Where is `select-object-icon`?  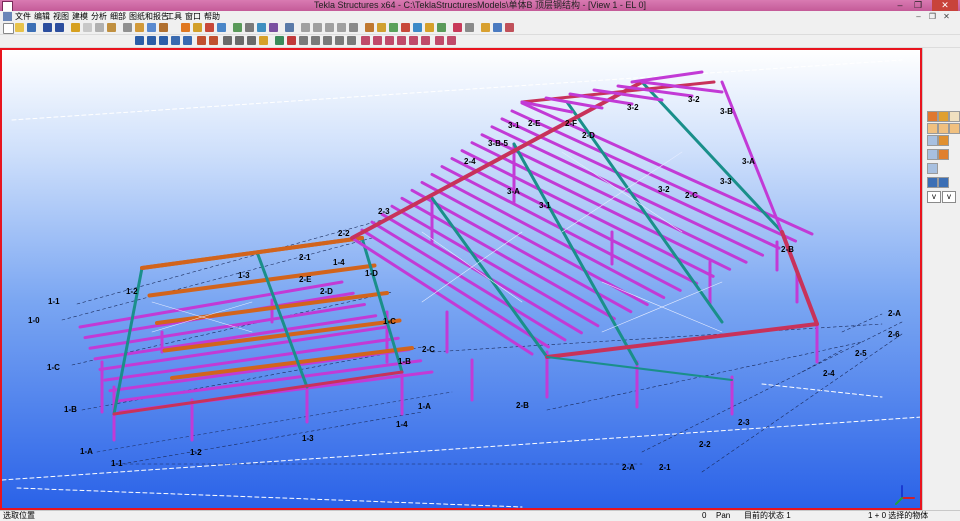 select-object-icon is located at coordinates (932, 182).